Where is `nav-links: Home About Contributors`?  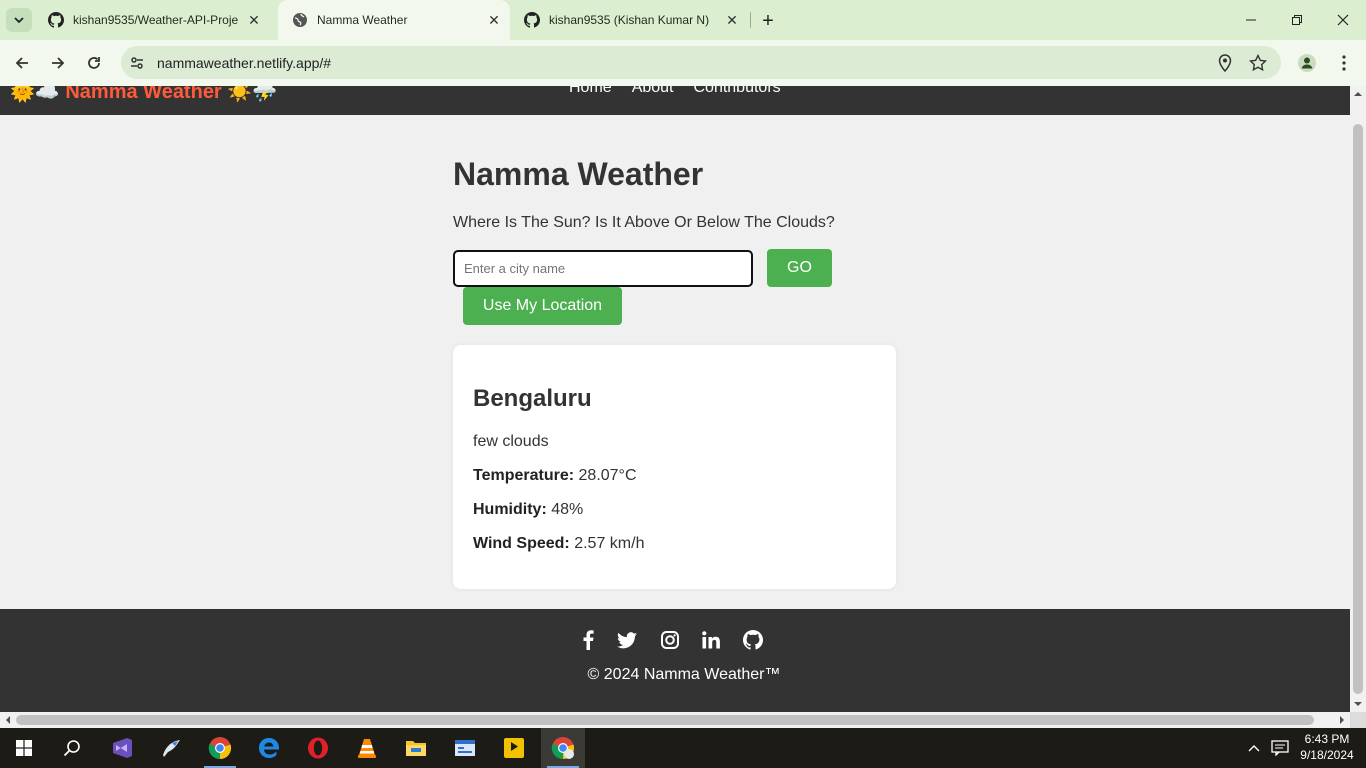 nav-links: Home About Contributors is located at coordinates (675, 91).